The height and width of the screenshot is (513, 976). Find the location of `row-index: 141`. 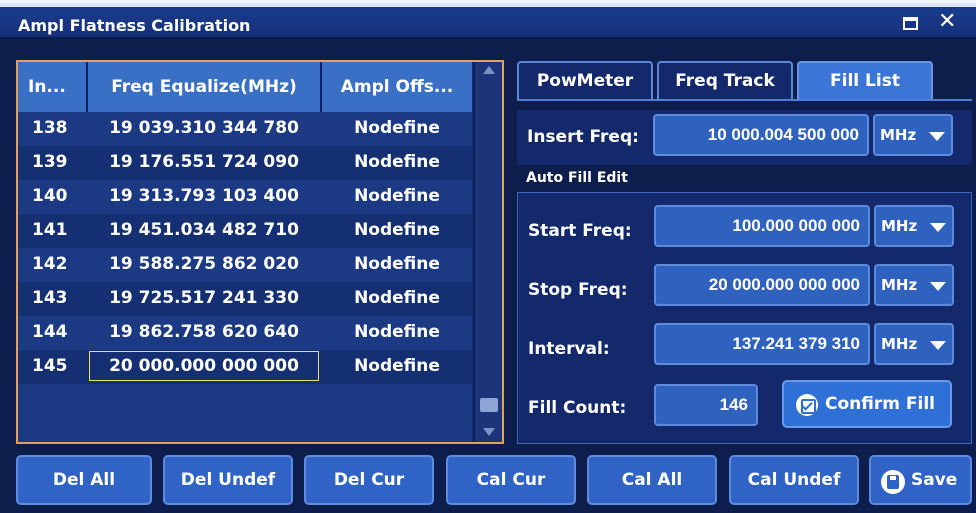

row-index: 141 is located at coordinates (50, 230).